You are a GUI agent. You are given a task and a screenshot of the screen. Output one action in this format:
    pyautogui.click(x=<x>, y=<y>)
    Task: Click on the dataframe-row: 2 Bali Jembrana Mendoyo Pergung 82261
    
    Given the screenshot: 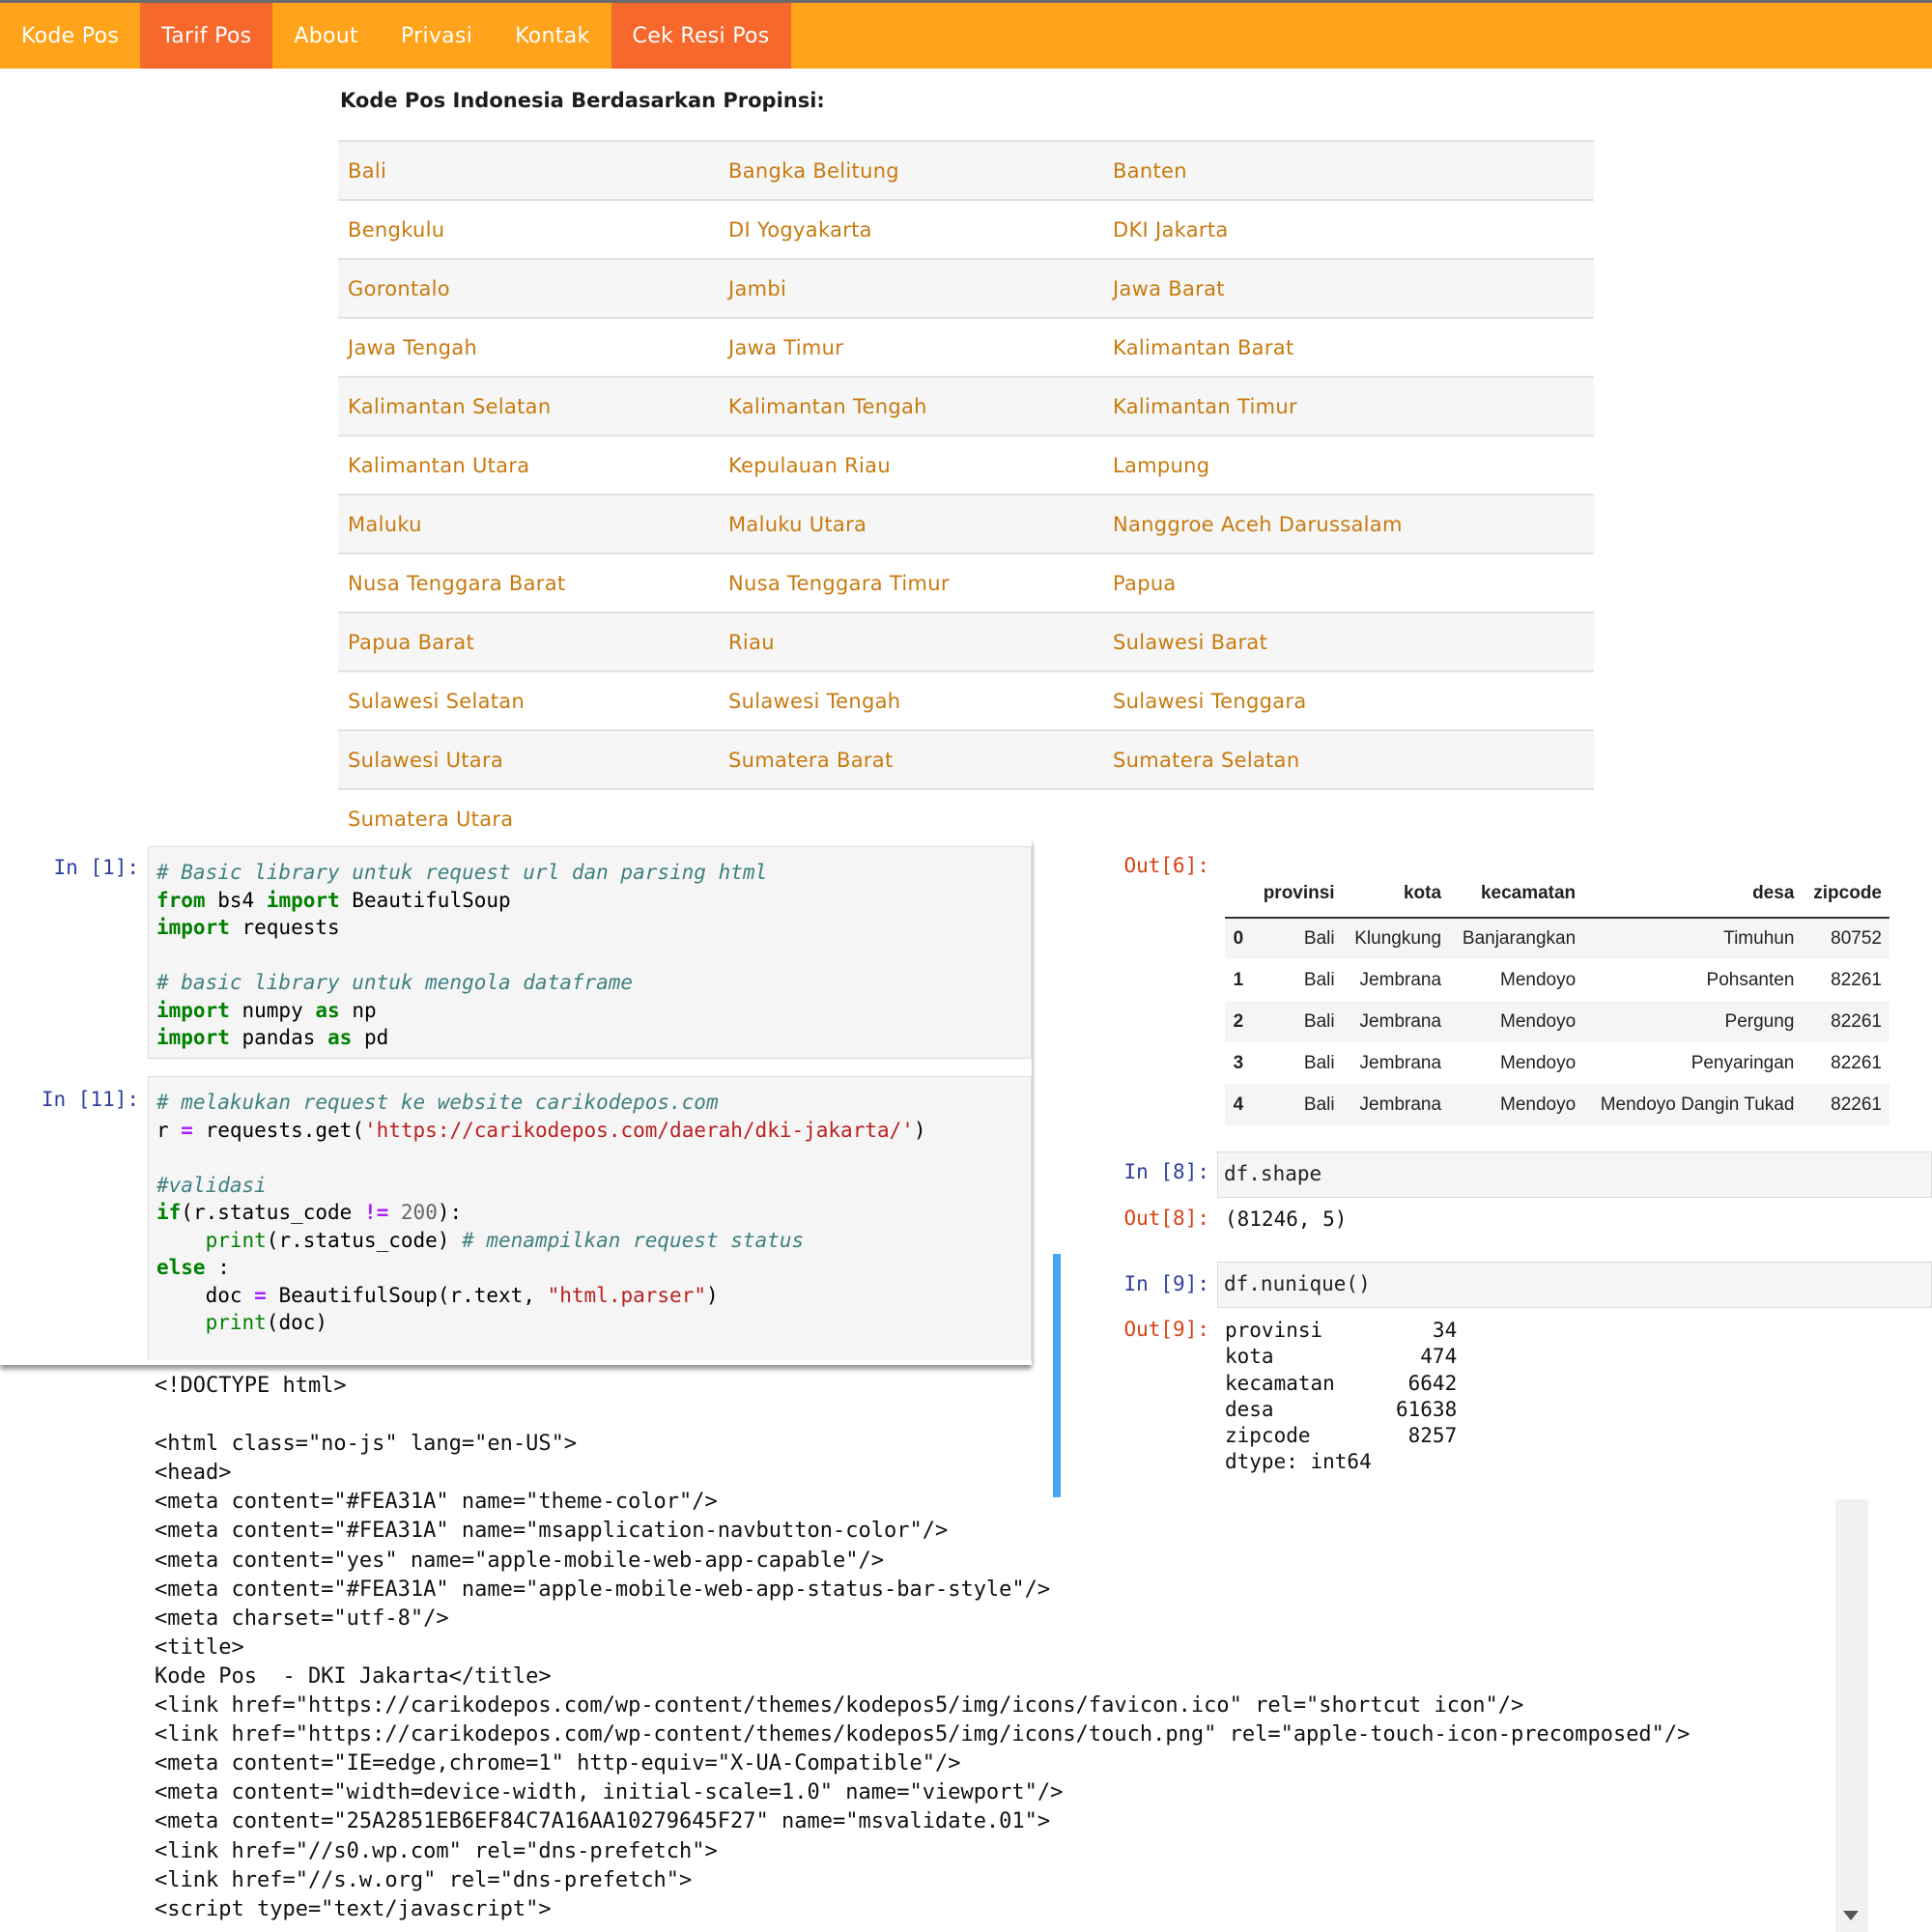 What is the action you would take?
    pyautogui.click(x=1557, y=1021)
    